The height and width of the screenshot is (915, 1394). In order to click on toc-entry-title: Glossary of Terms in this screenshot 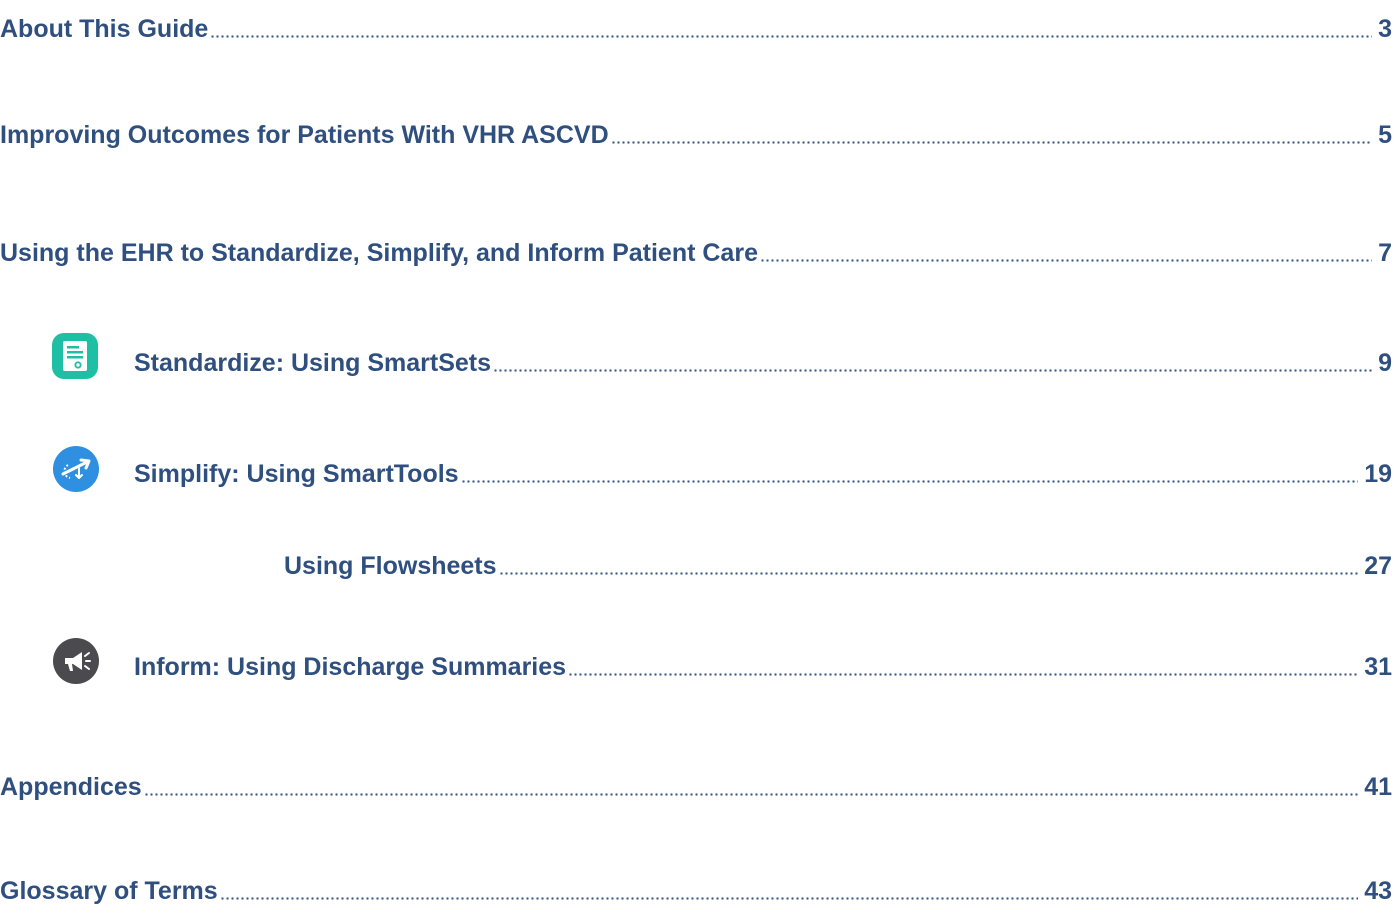, I will do `click(109, 891)`.